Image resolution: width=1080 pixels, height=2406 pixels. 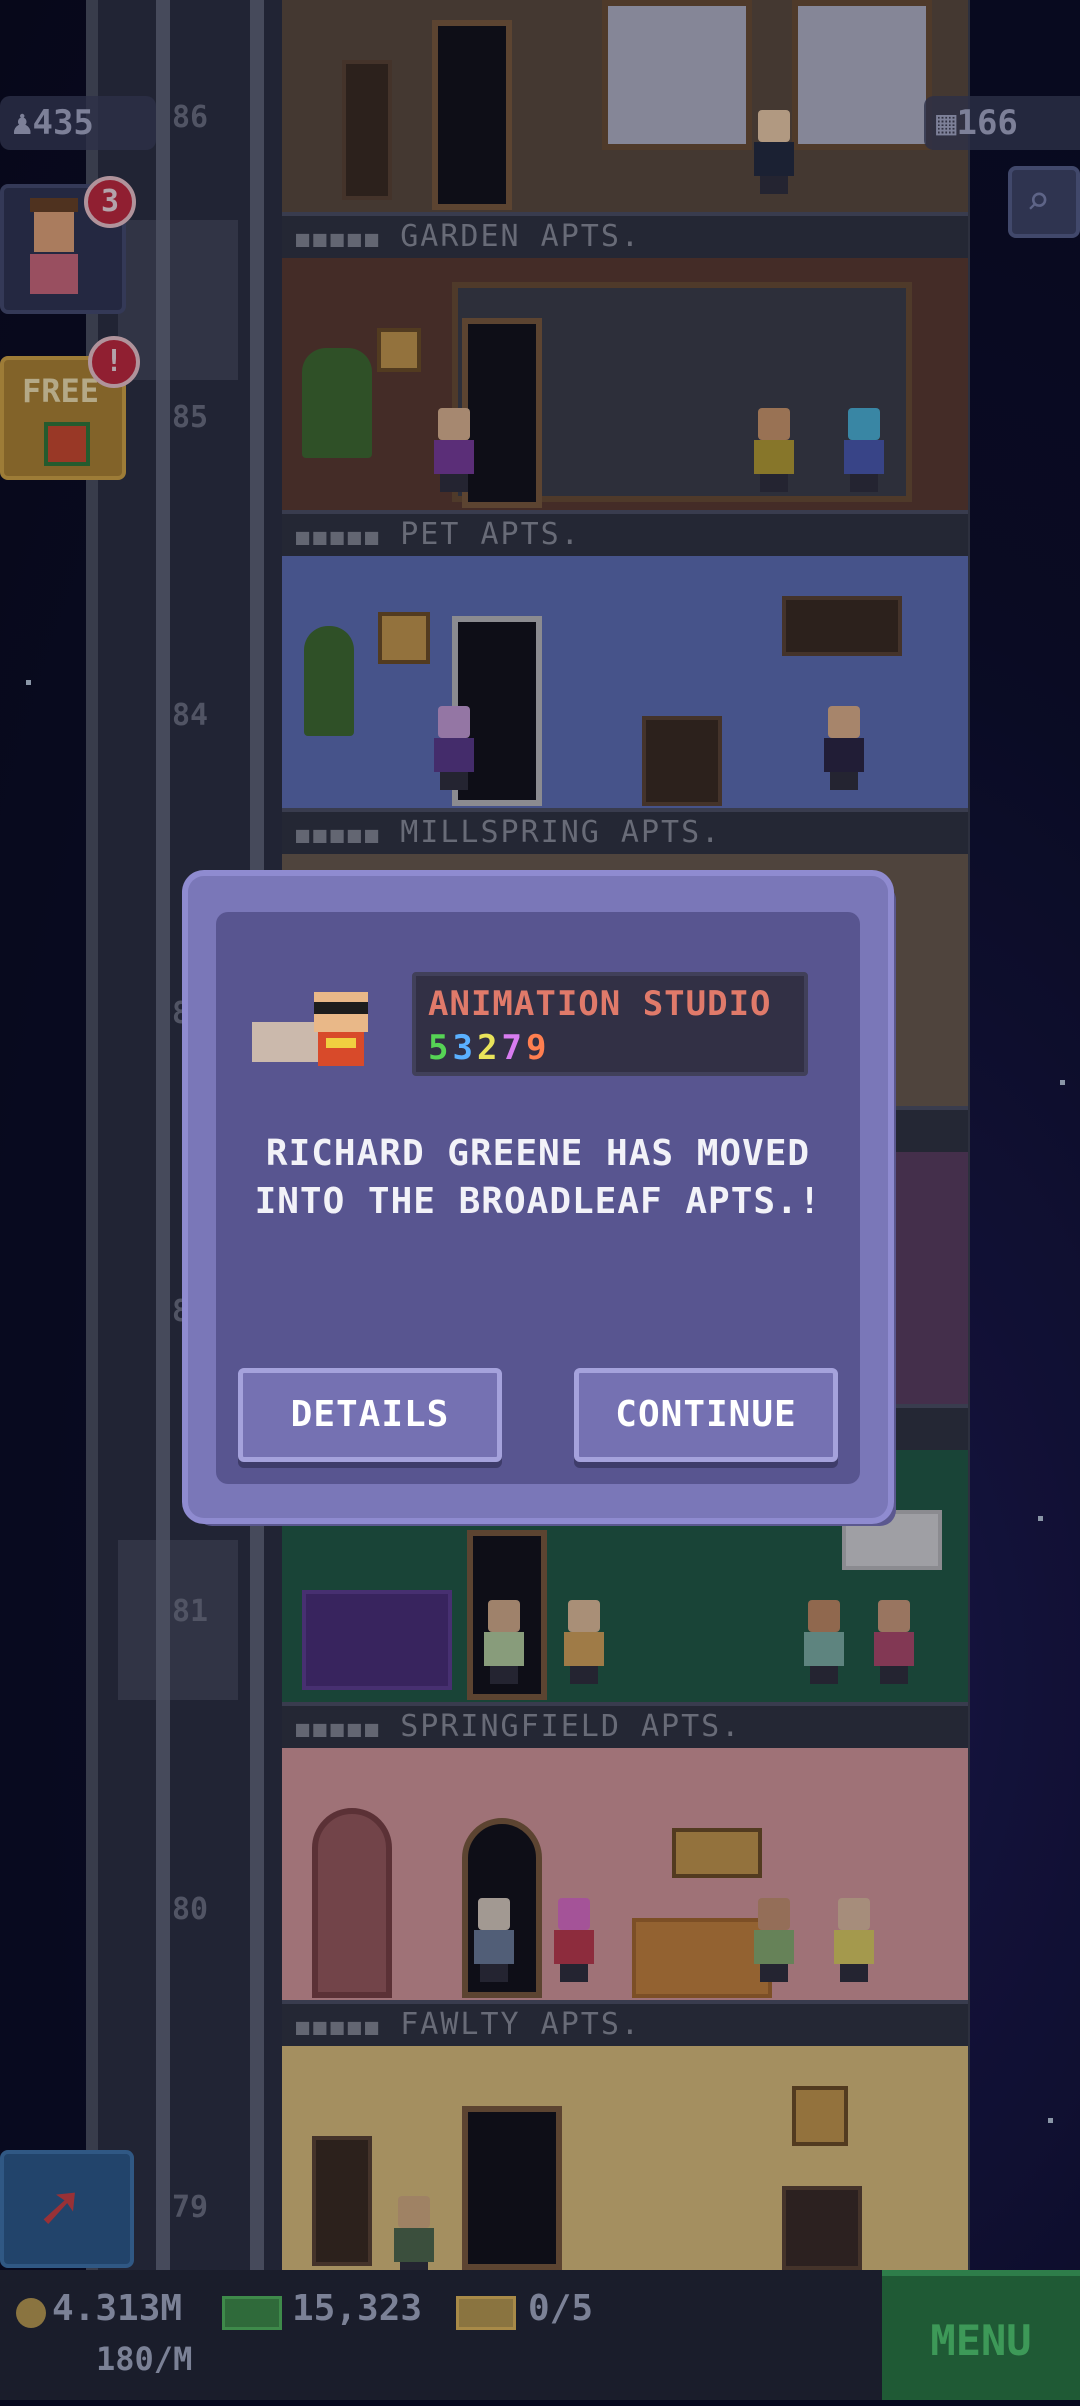 What do you see at coordinates (464, 1048) in the screenshot?
I see `code-digit: 3` at bounding box center [464, 1048].